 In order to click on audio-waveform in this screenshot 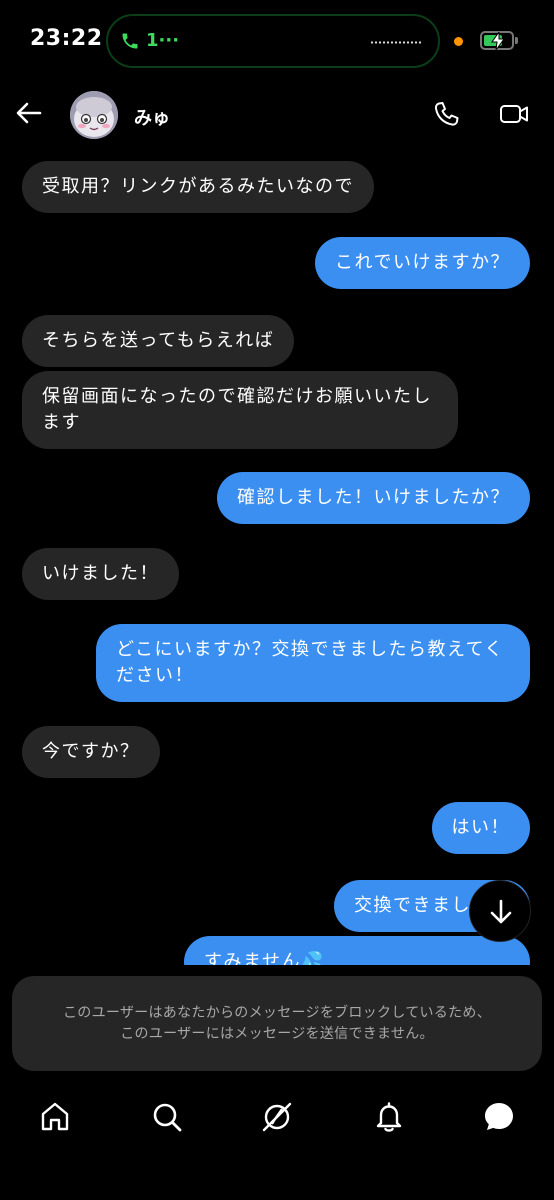, I will do `click(396, 42)`.